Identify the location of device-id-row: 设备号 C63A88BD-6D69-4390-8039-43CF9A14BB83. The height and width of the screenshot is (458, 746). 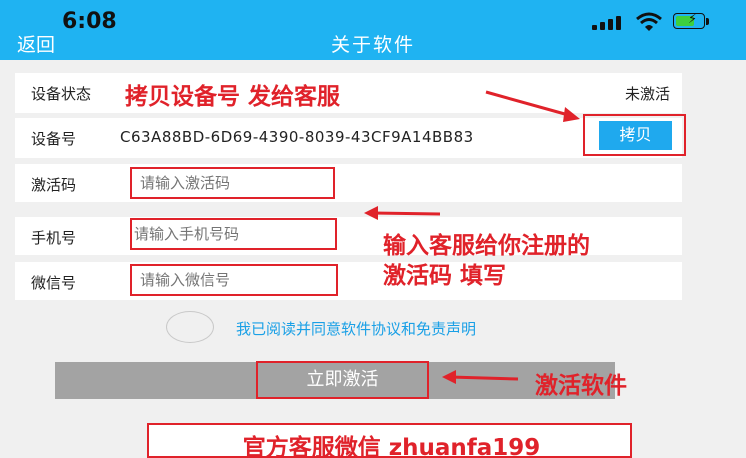
(348, 138).